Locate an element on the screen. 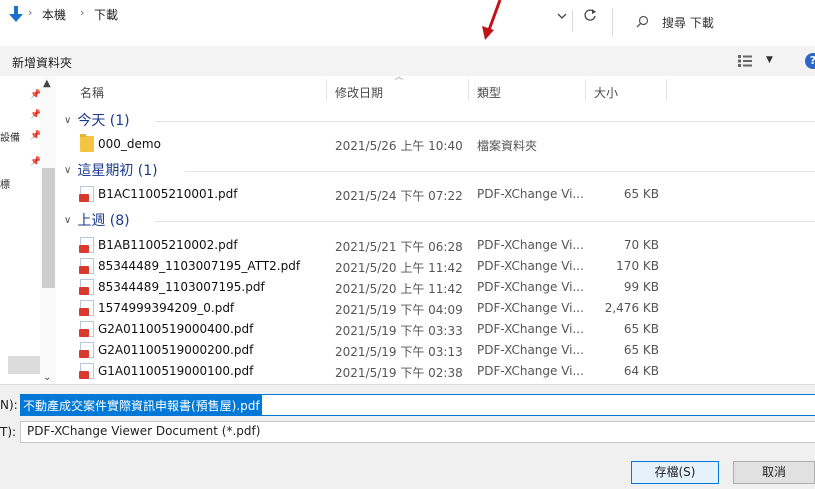  view-options-icon is located at coordinates (745, 61).